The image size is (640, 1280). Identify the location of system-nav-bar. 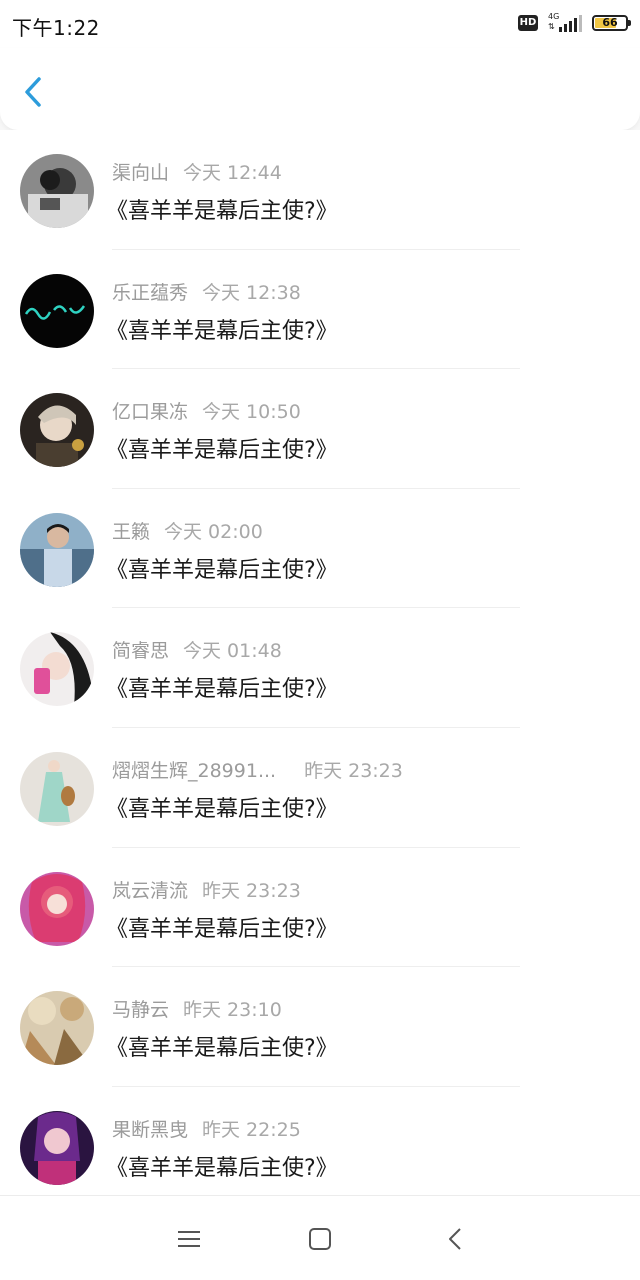
(320, 1237).